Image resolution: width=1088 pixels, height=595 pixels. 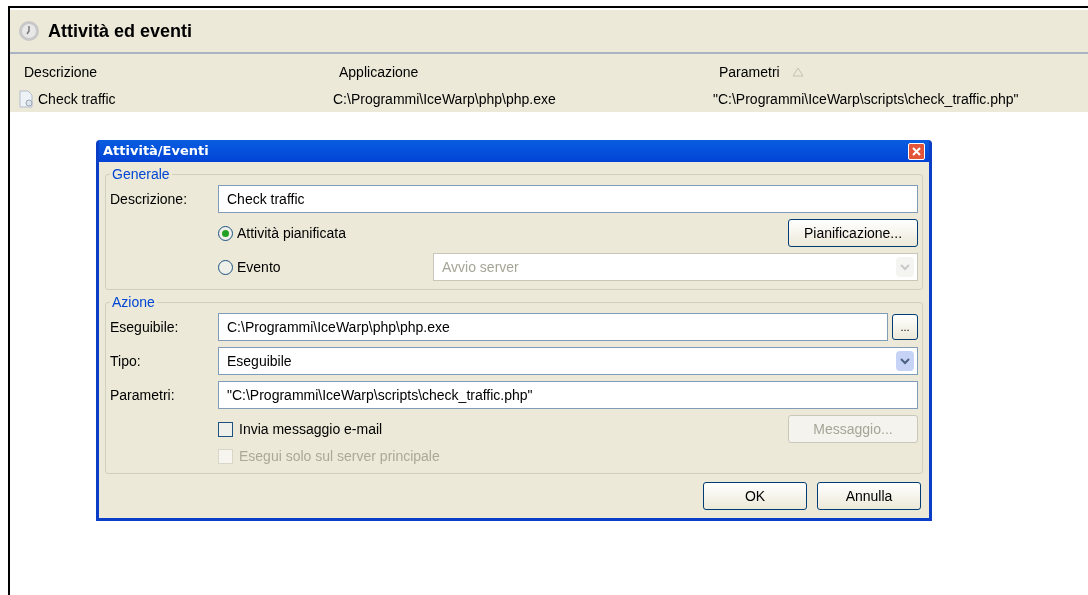 I want to click on column-header: Descrizione, so click(x=181, y=72).